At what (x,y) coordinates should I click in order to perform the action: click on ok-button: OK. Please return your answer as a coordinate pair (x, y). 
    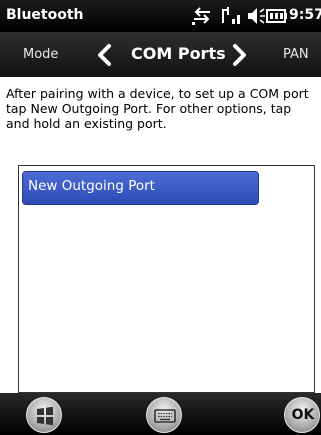
    Looking at the image, I should click on (302, 415).